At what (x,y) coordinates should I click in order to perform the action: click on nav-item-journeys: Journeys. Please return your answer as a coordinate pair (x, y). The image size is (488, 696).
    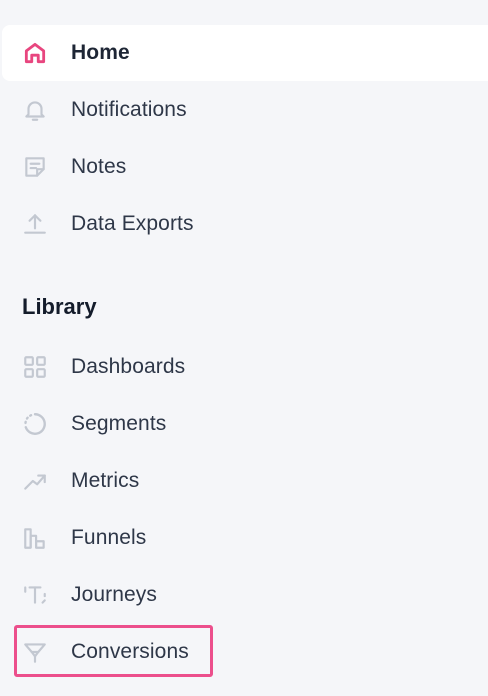
    Looking at the image, I should click on (244, 595).